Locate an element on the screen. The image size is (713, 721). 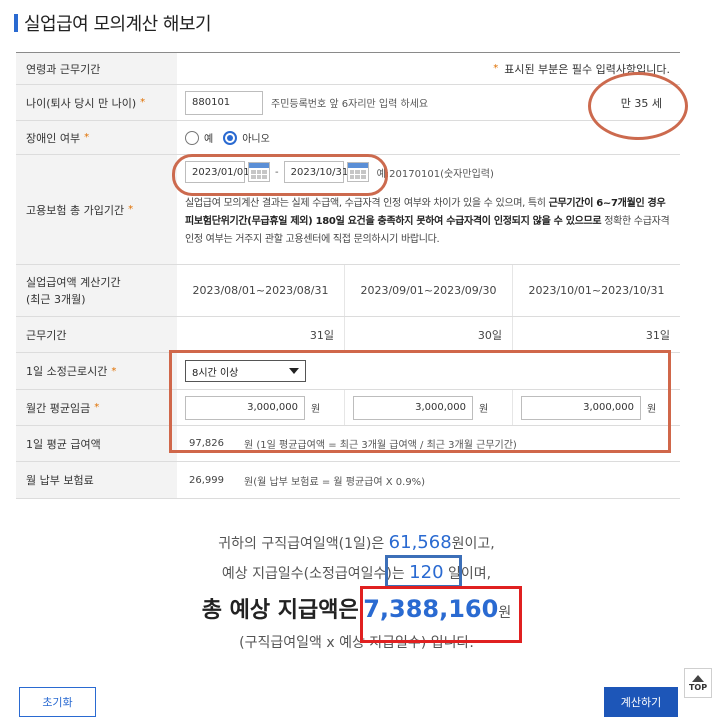
daily-hours-row: 1일 소정근로시간 * 8시간 이상 is located at coordinates (348, 371).